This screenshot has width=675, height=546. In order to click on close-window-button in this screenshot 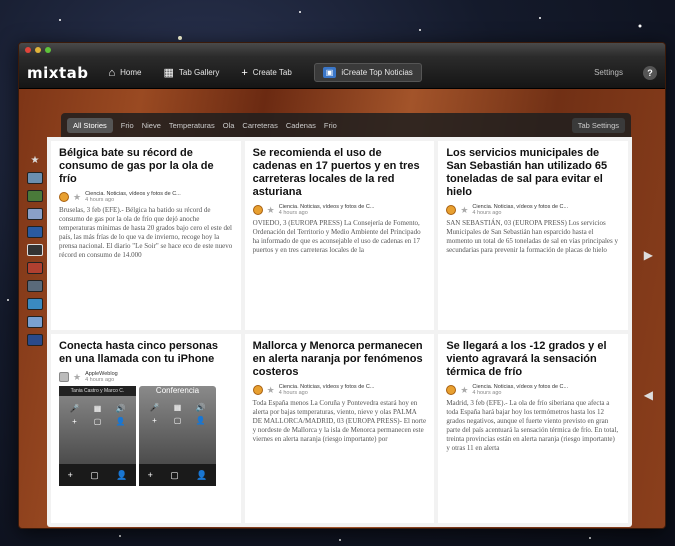, I will do `click(28, 50)`.